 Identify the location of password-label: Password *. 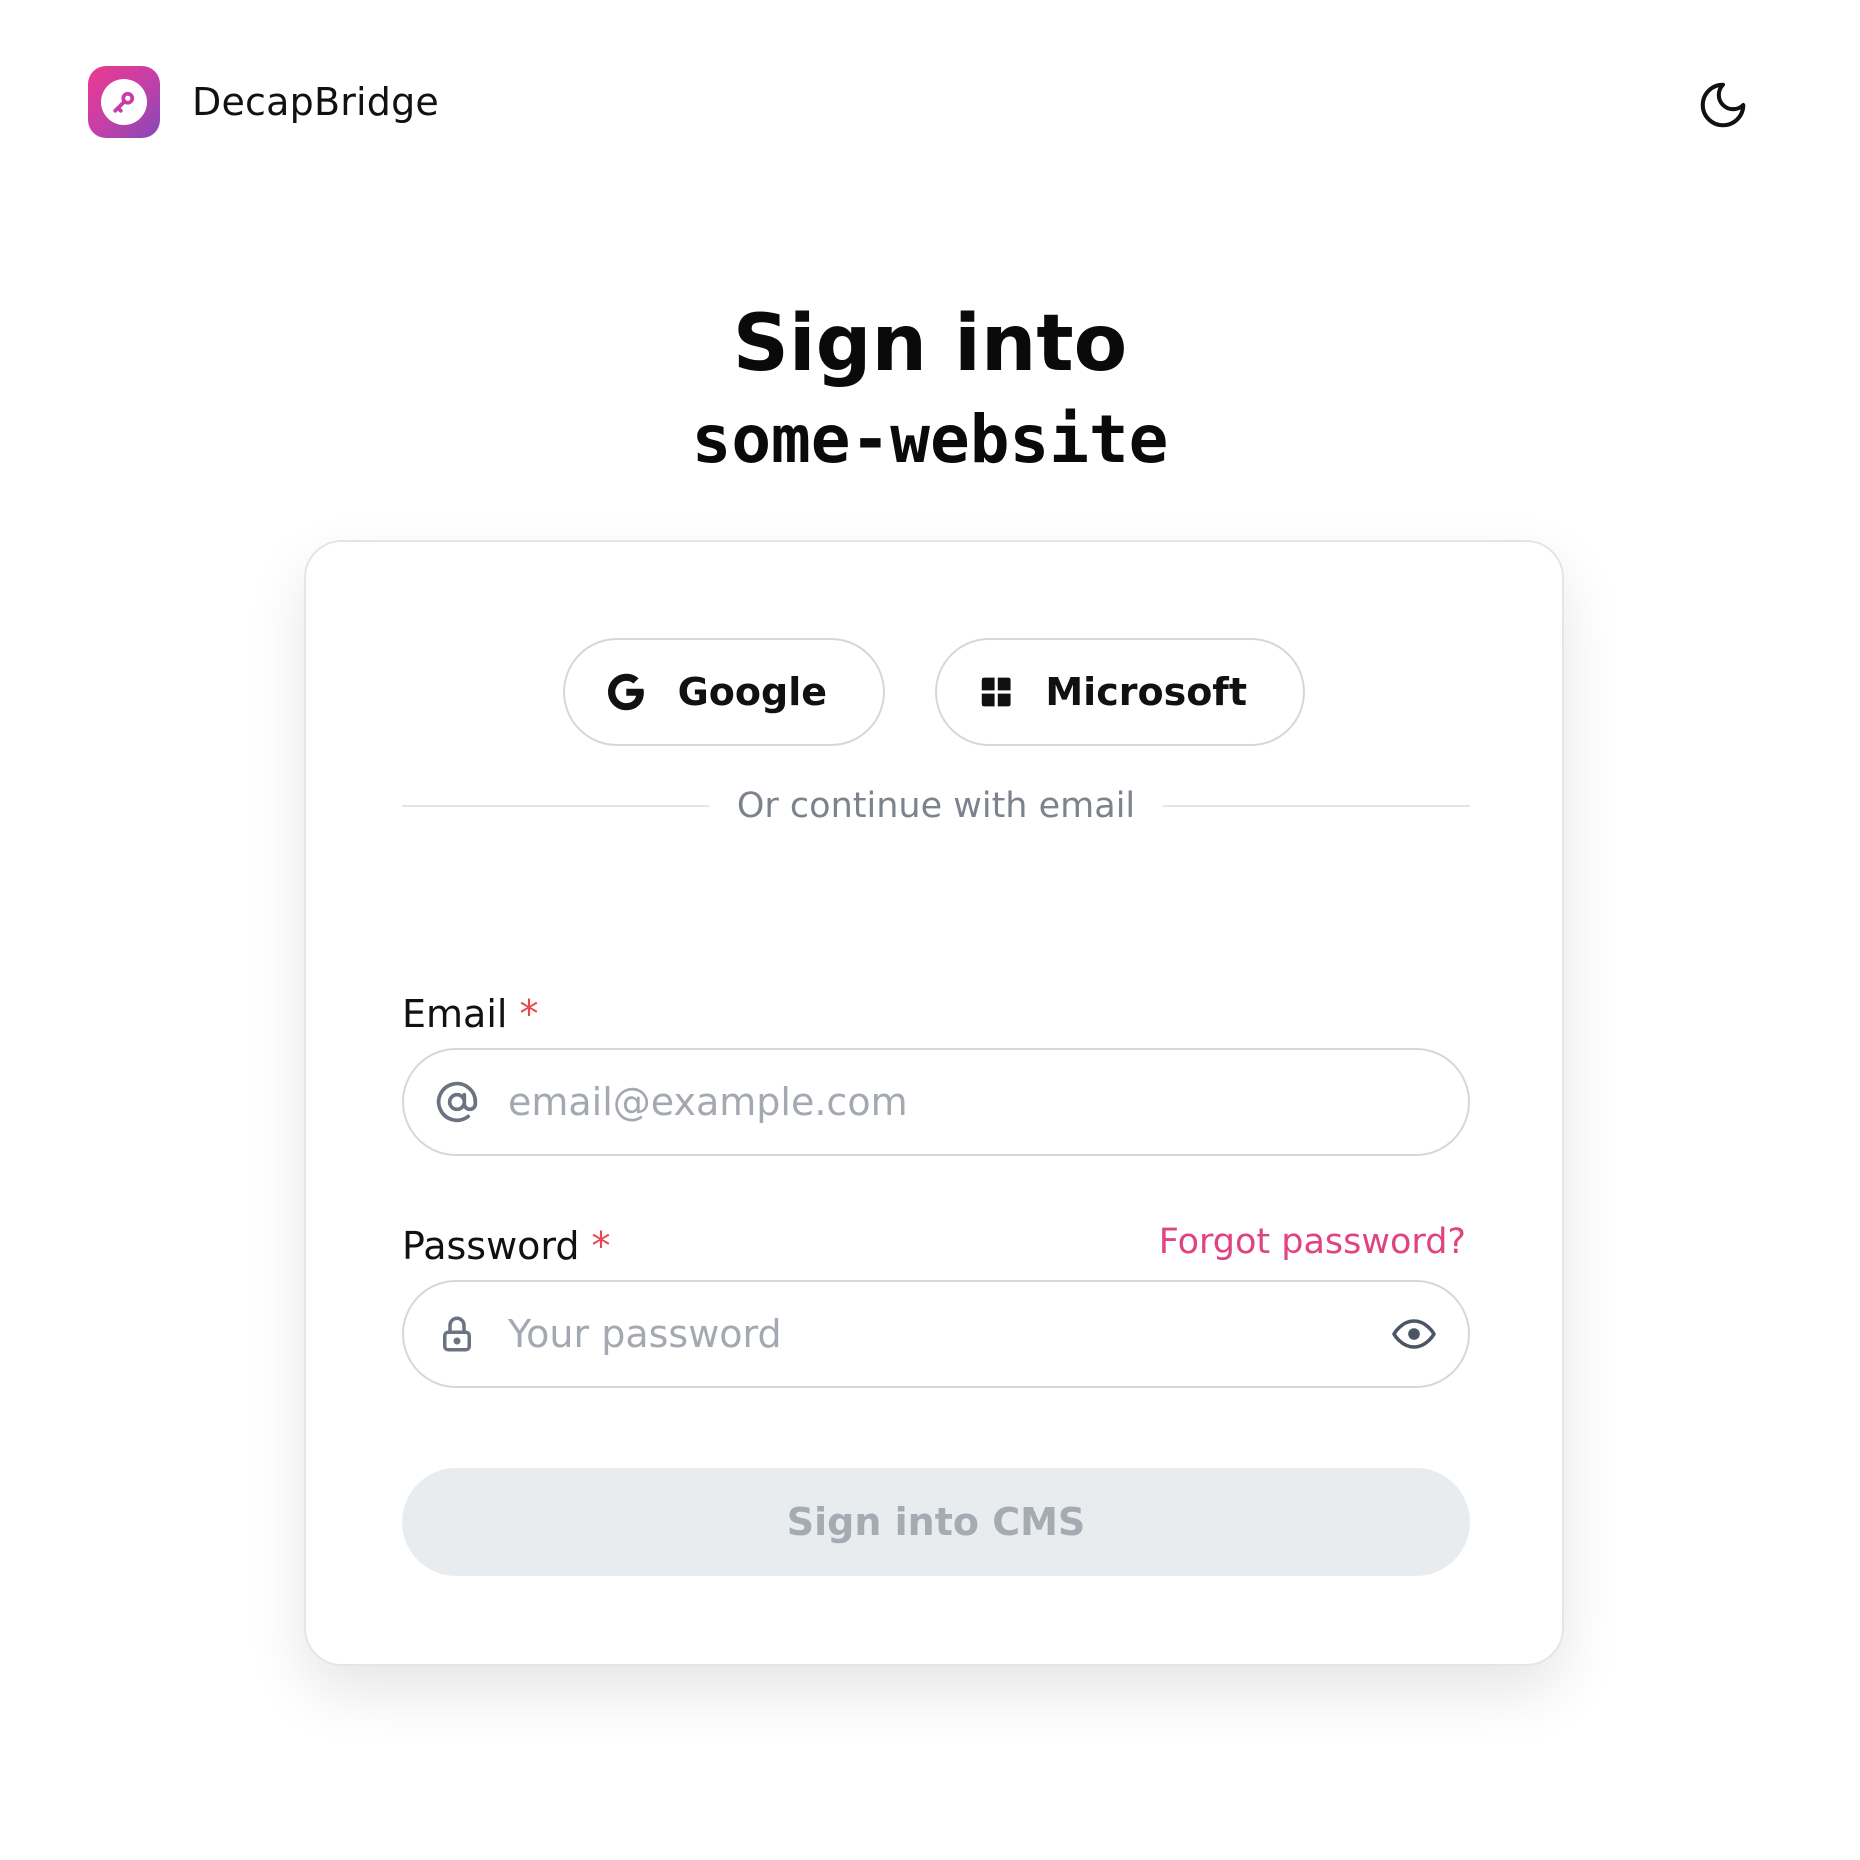
(506, 1246).